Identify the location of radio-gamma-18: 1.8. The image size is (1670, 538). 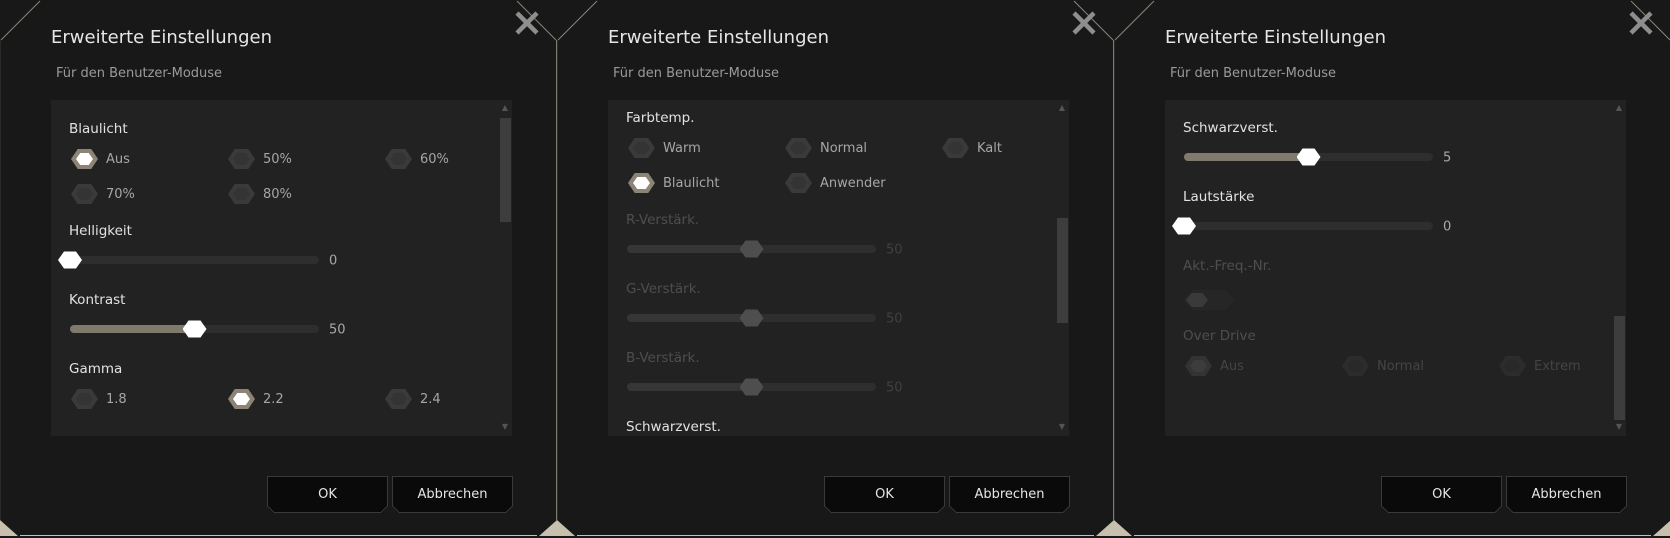
(99, 399).